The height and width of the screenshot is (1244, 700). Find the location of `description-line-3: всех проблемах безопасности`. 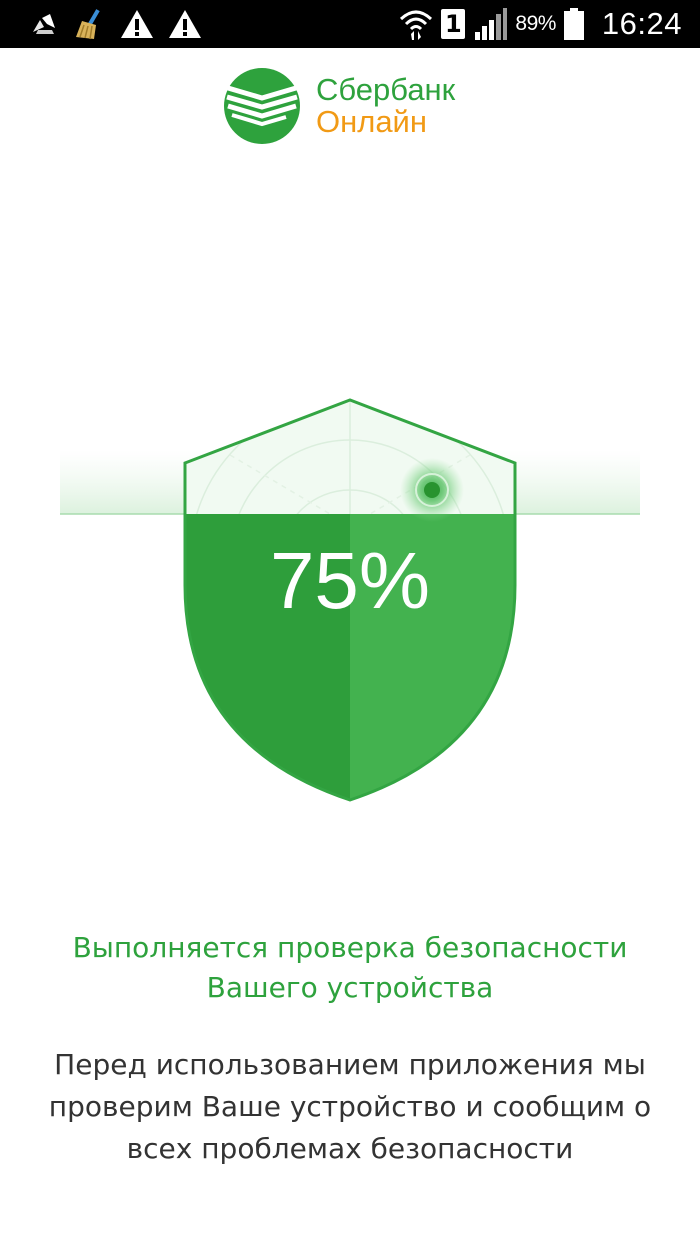

description-line-3: всех проблемах безопасности is located at coordinates (350, 1148).